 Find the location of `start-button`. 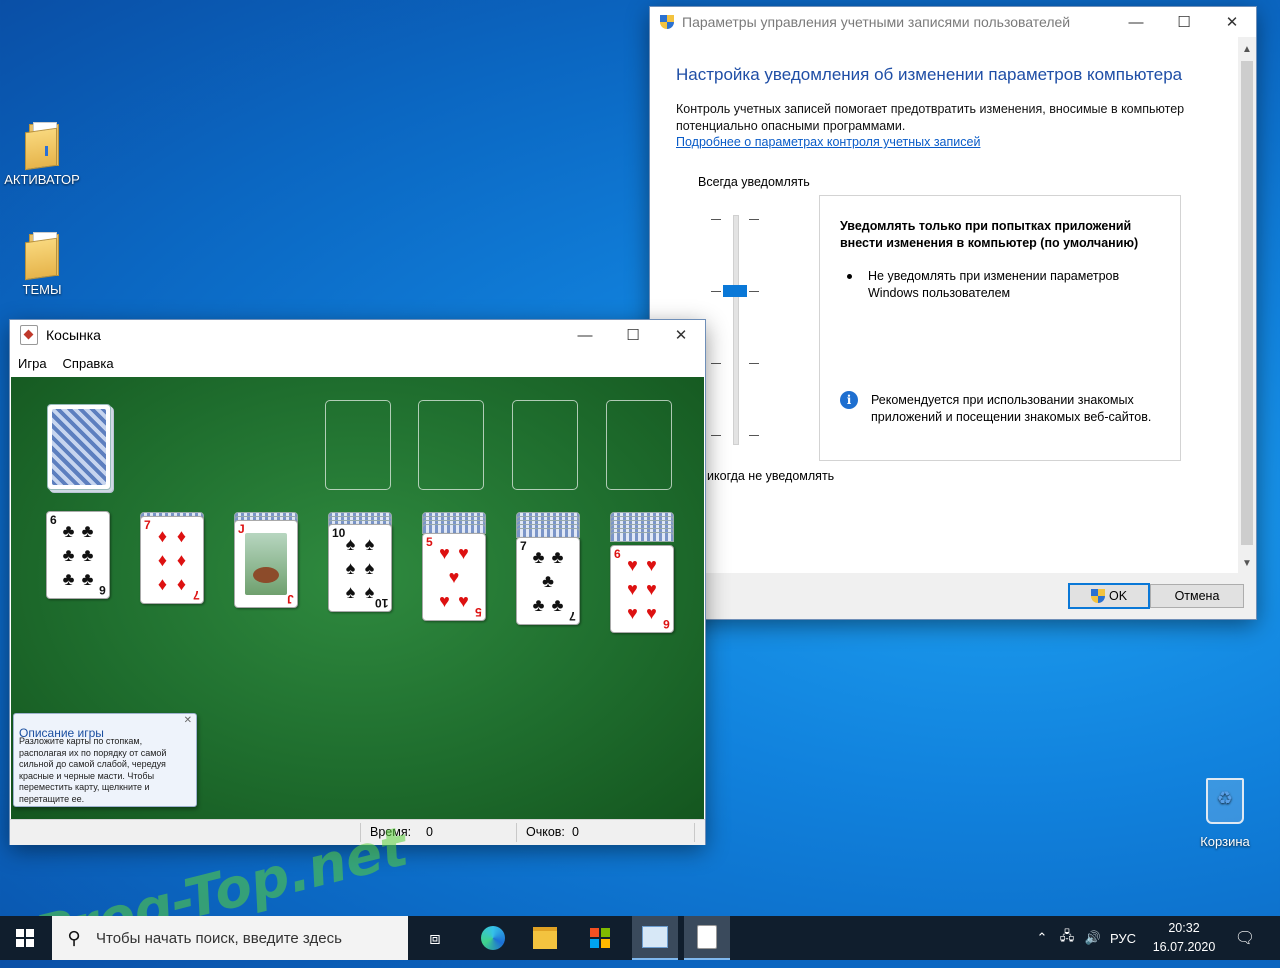

start-button is located at coordinates (25, 938).